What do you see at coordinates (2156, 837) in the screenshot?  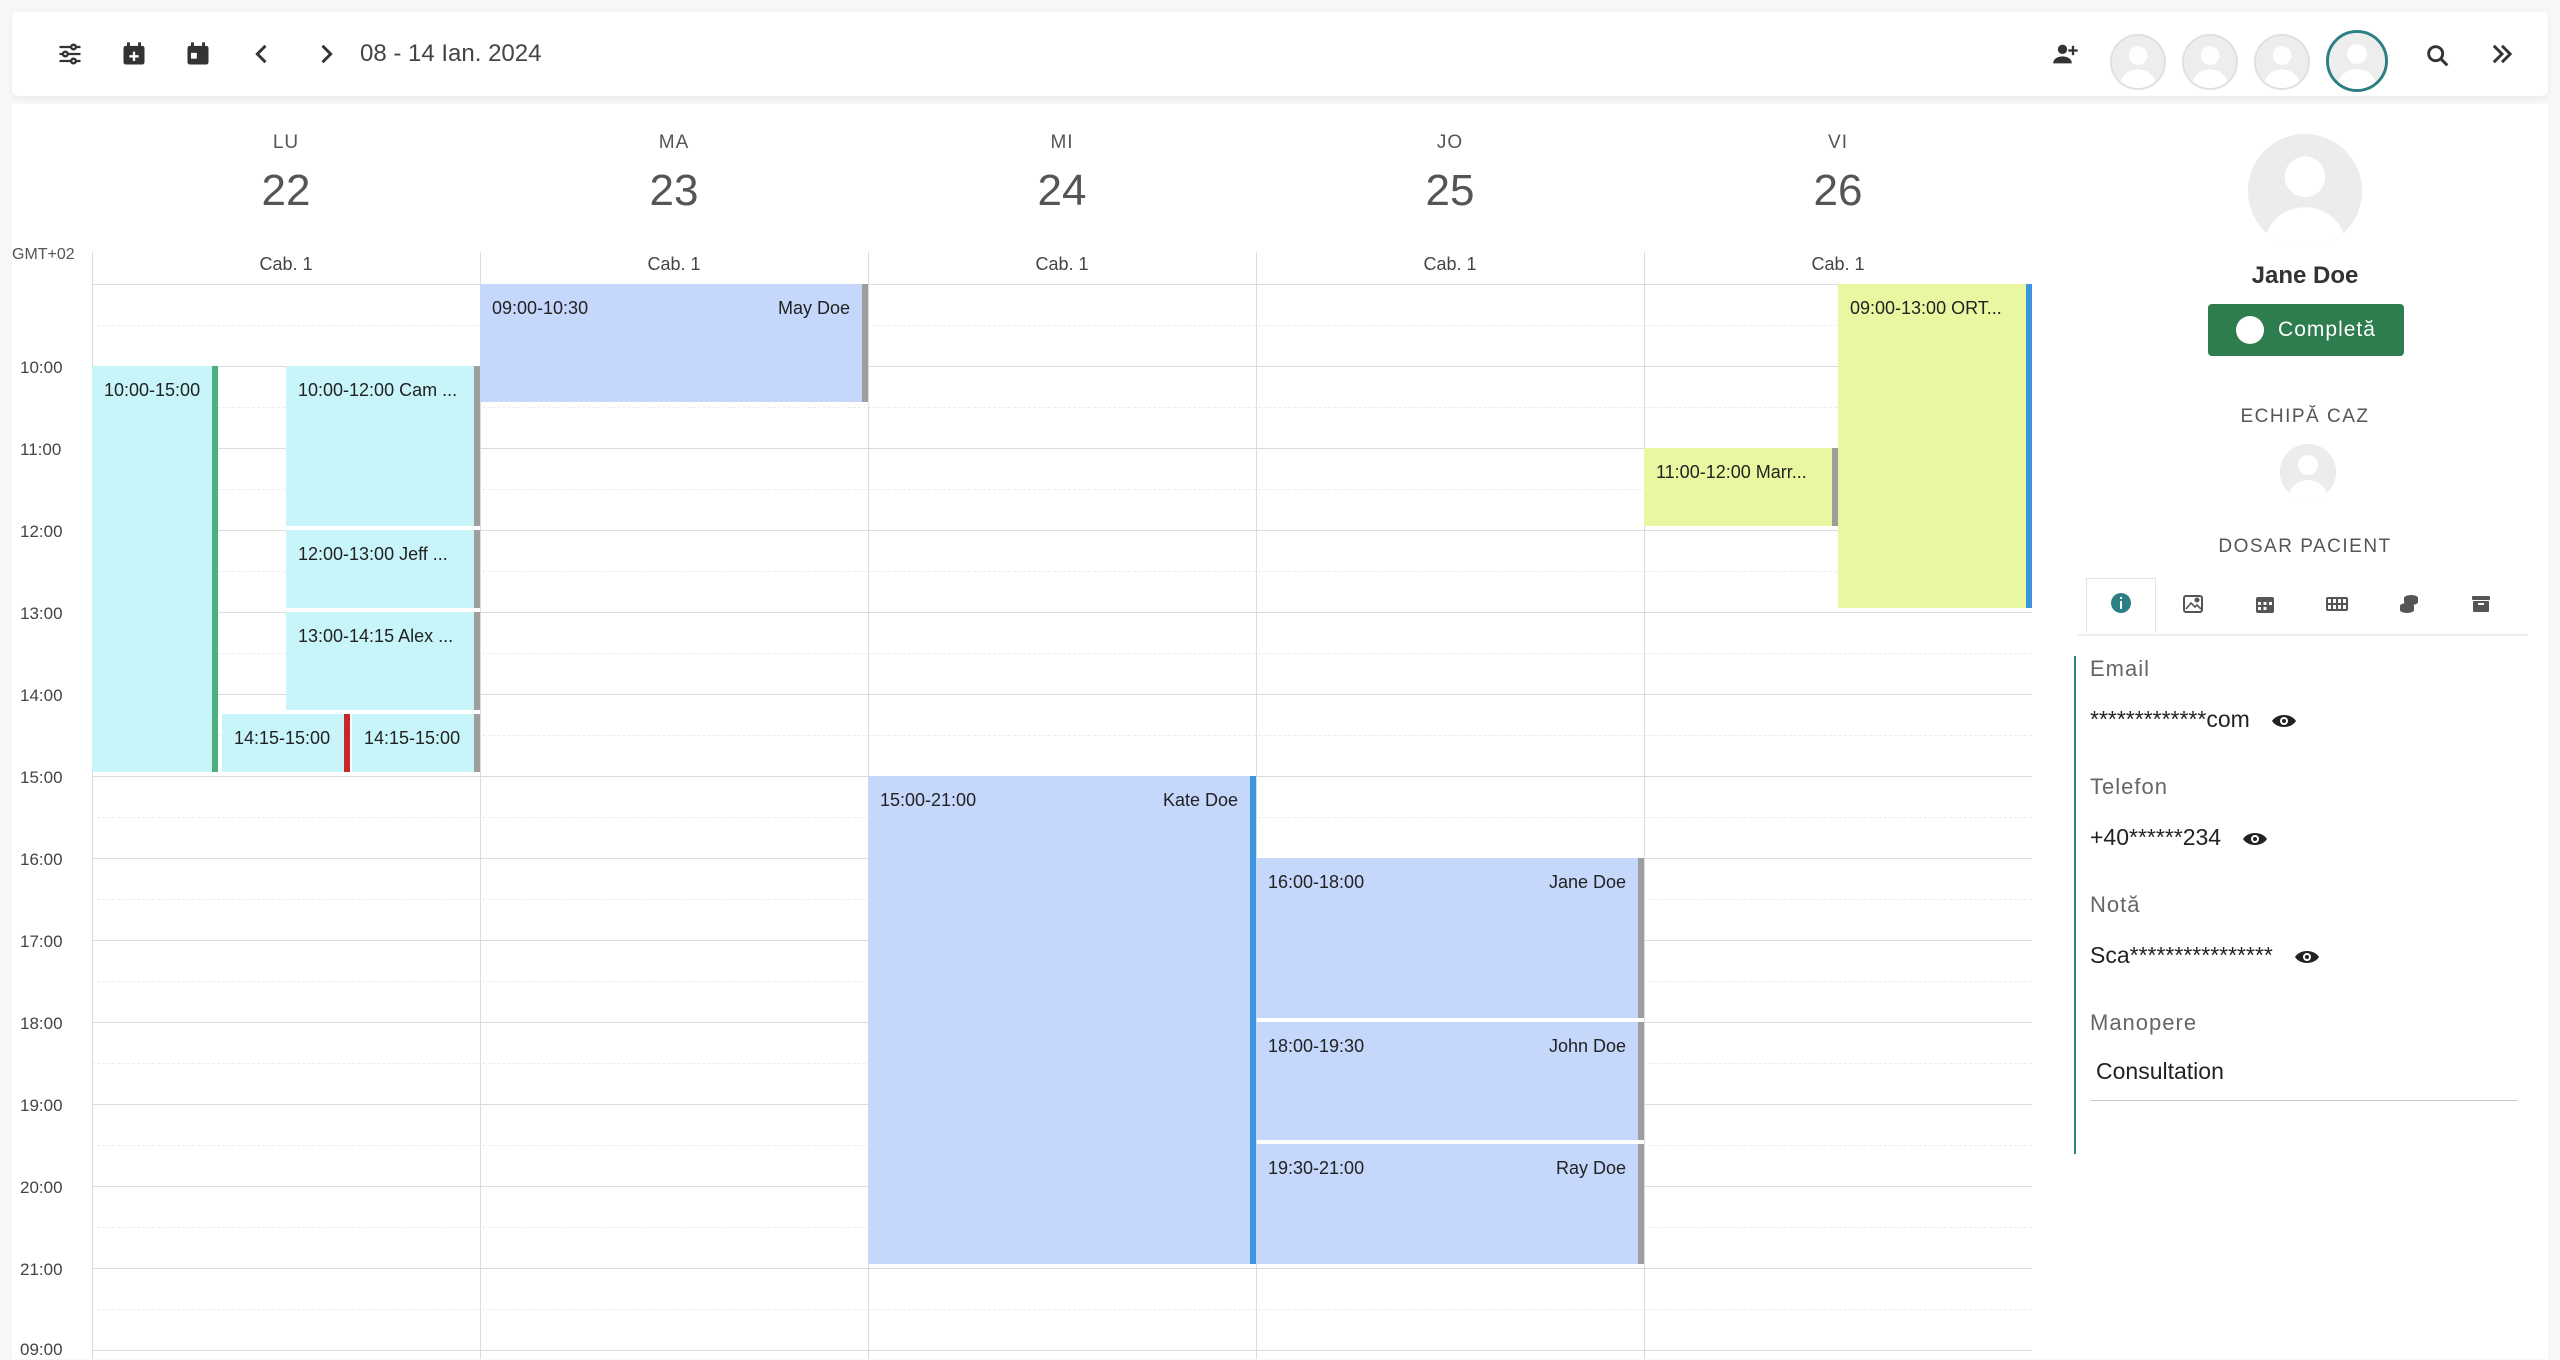 I see `phone-masked: +40******234` at bounding box center [2156, 837].